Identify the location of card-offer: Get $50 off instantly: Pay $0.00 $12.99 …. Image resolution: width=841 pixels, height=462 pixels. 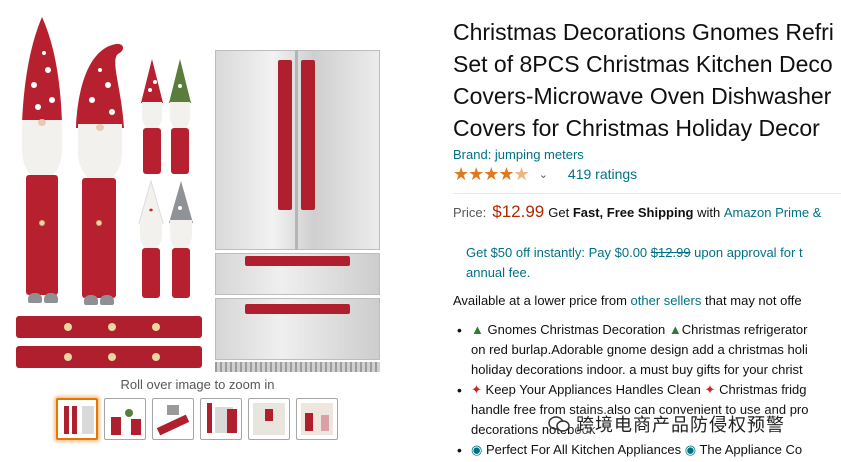
(634, 263).